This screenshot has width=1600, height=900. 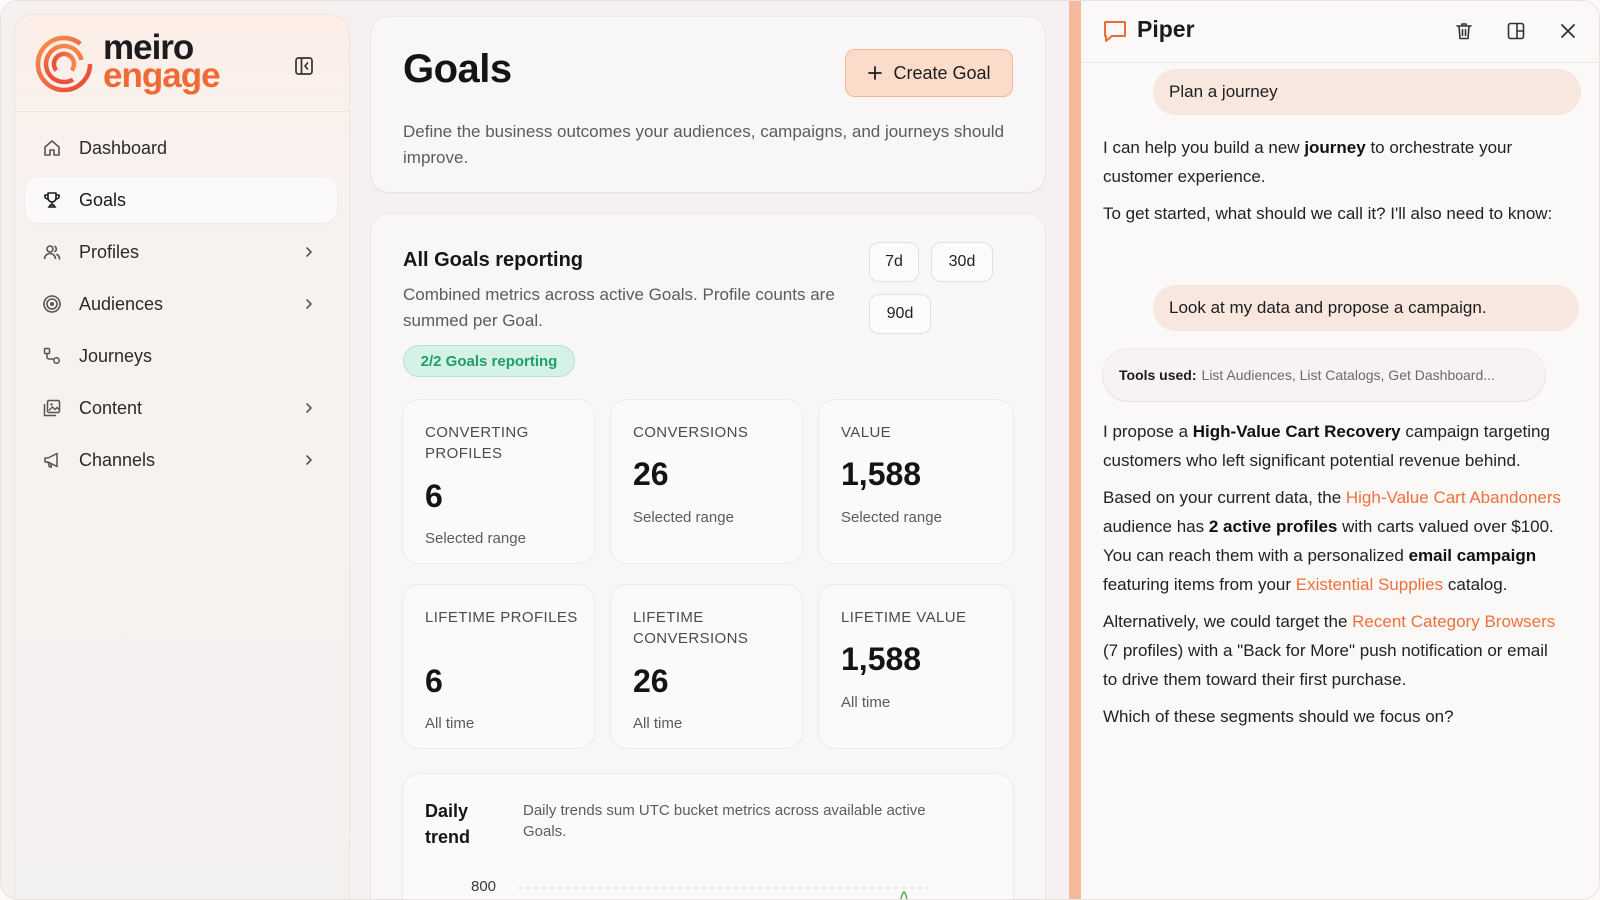 I want to click on users-icon, so click(x=52, y=252).